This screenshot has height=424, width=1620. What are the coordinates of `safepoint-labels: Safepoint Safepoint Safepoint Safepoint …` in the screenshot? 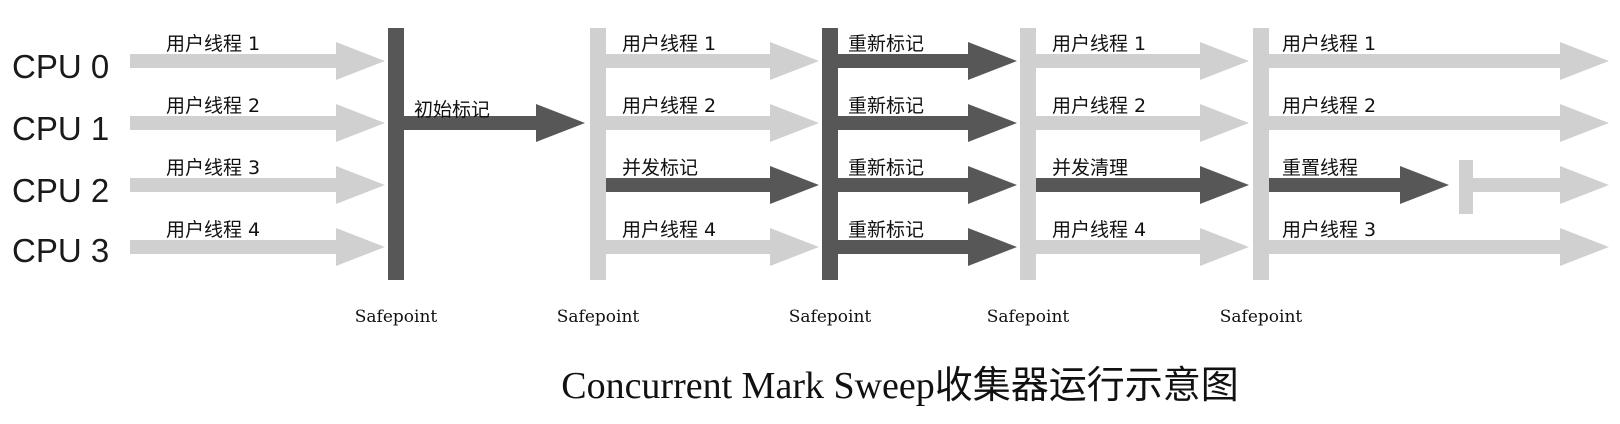 It's located at (829, 317).